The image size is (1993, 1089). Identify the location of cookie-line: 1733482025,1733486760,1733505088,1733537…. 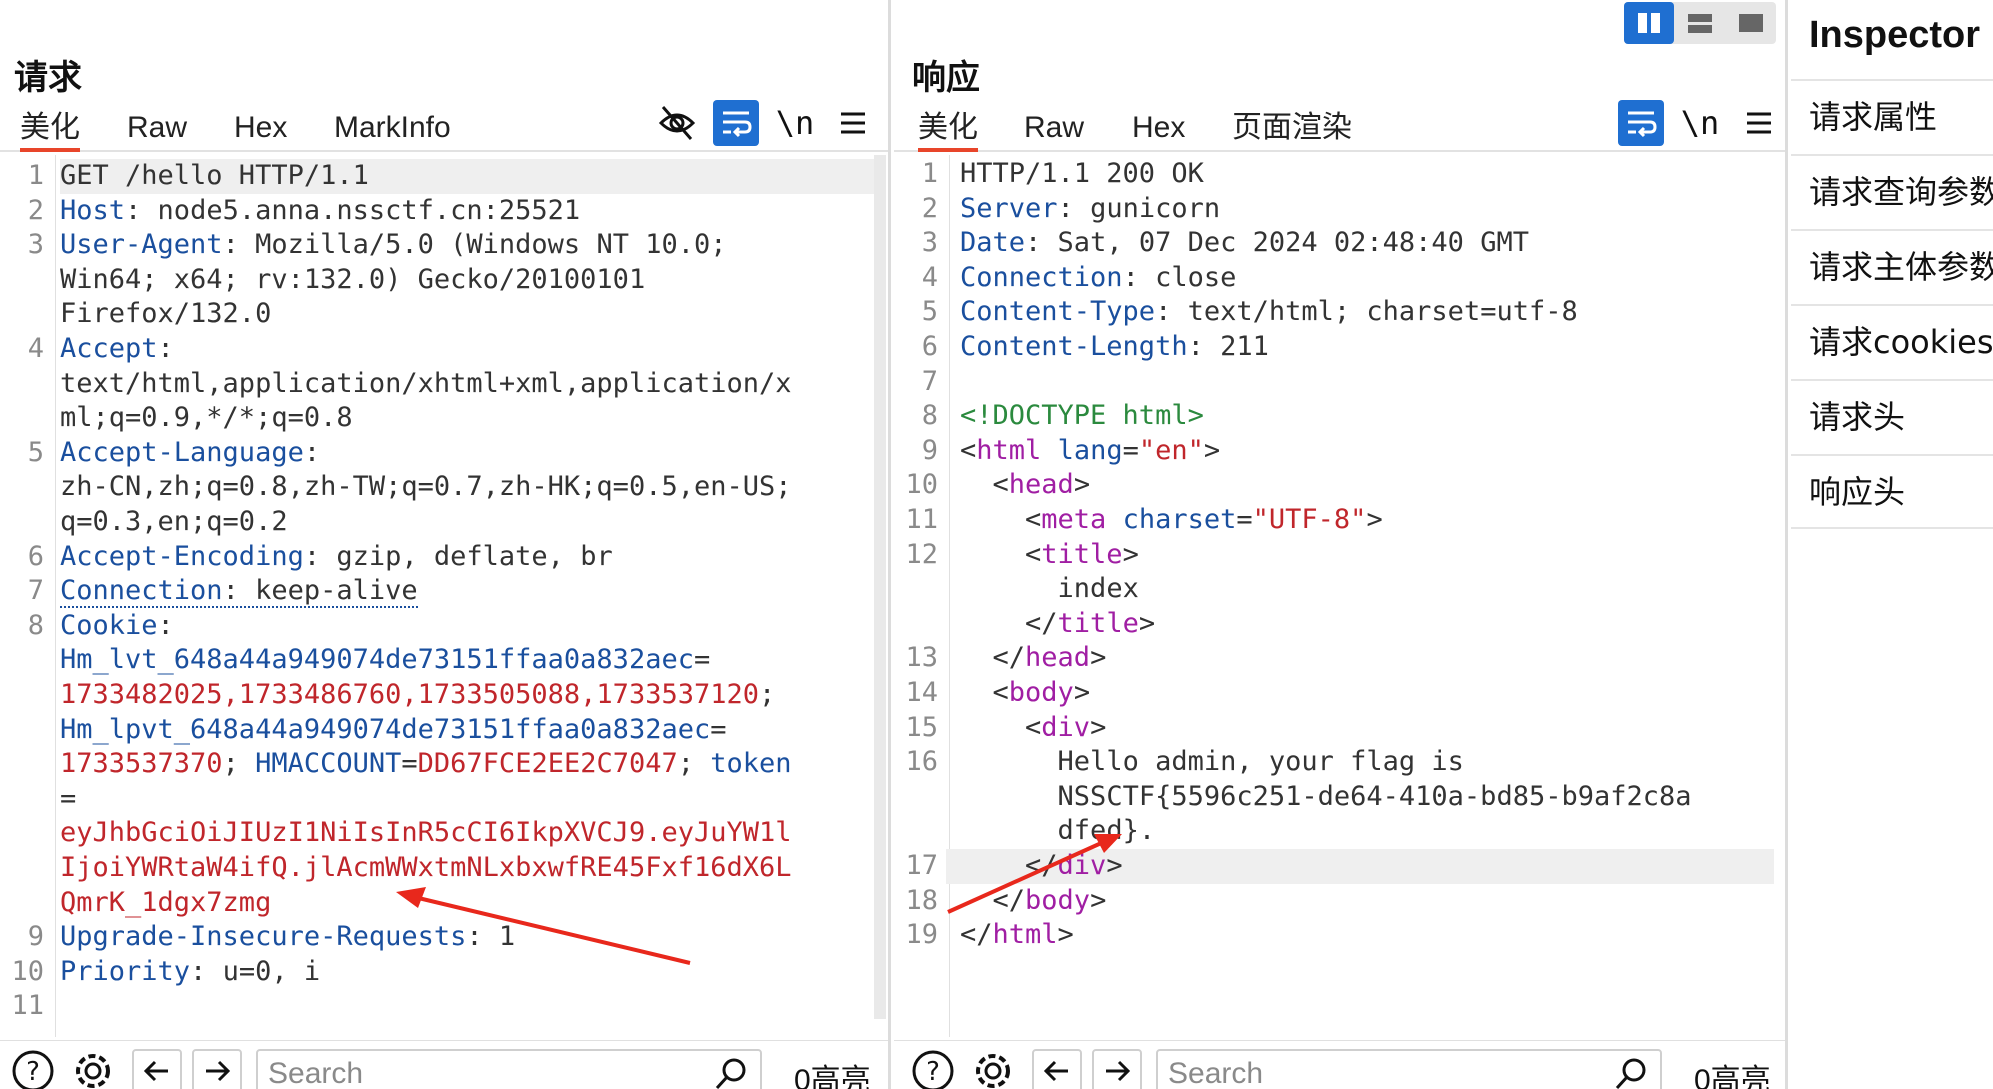
(418, 694).